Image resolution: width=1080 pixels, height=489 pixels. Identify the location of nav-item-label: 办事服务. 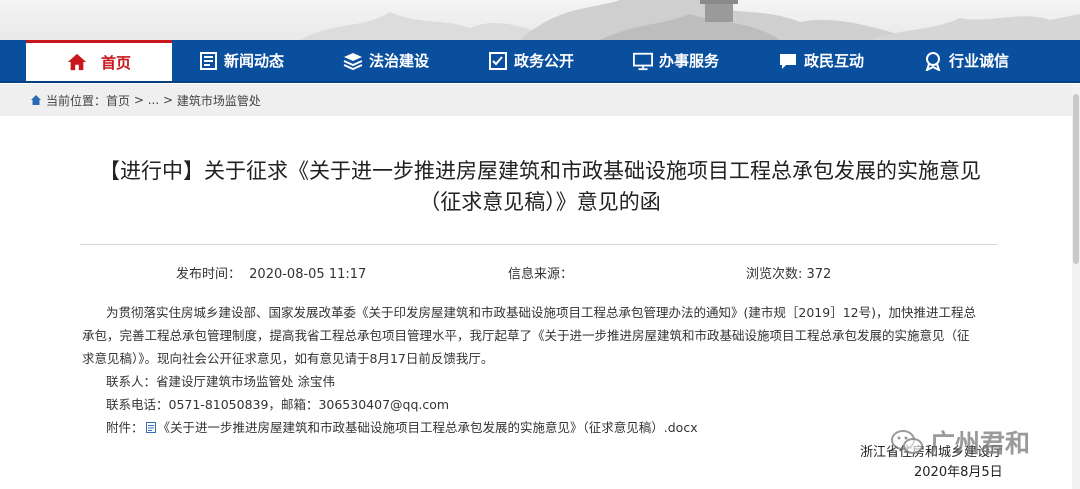
(689, 61).